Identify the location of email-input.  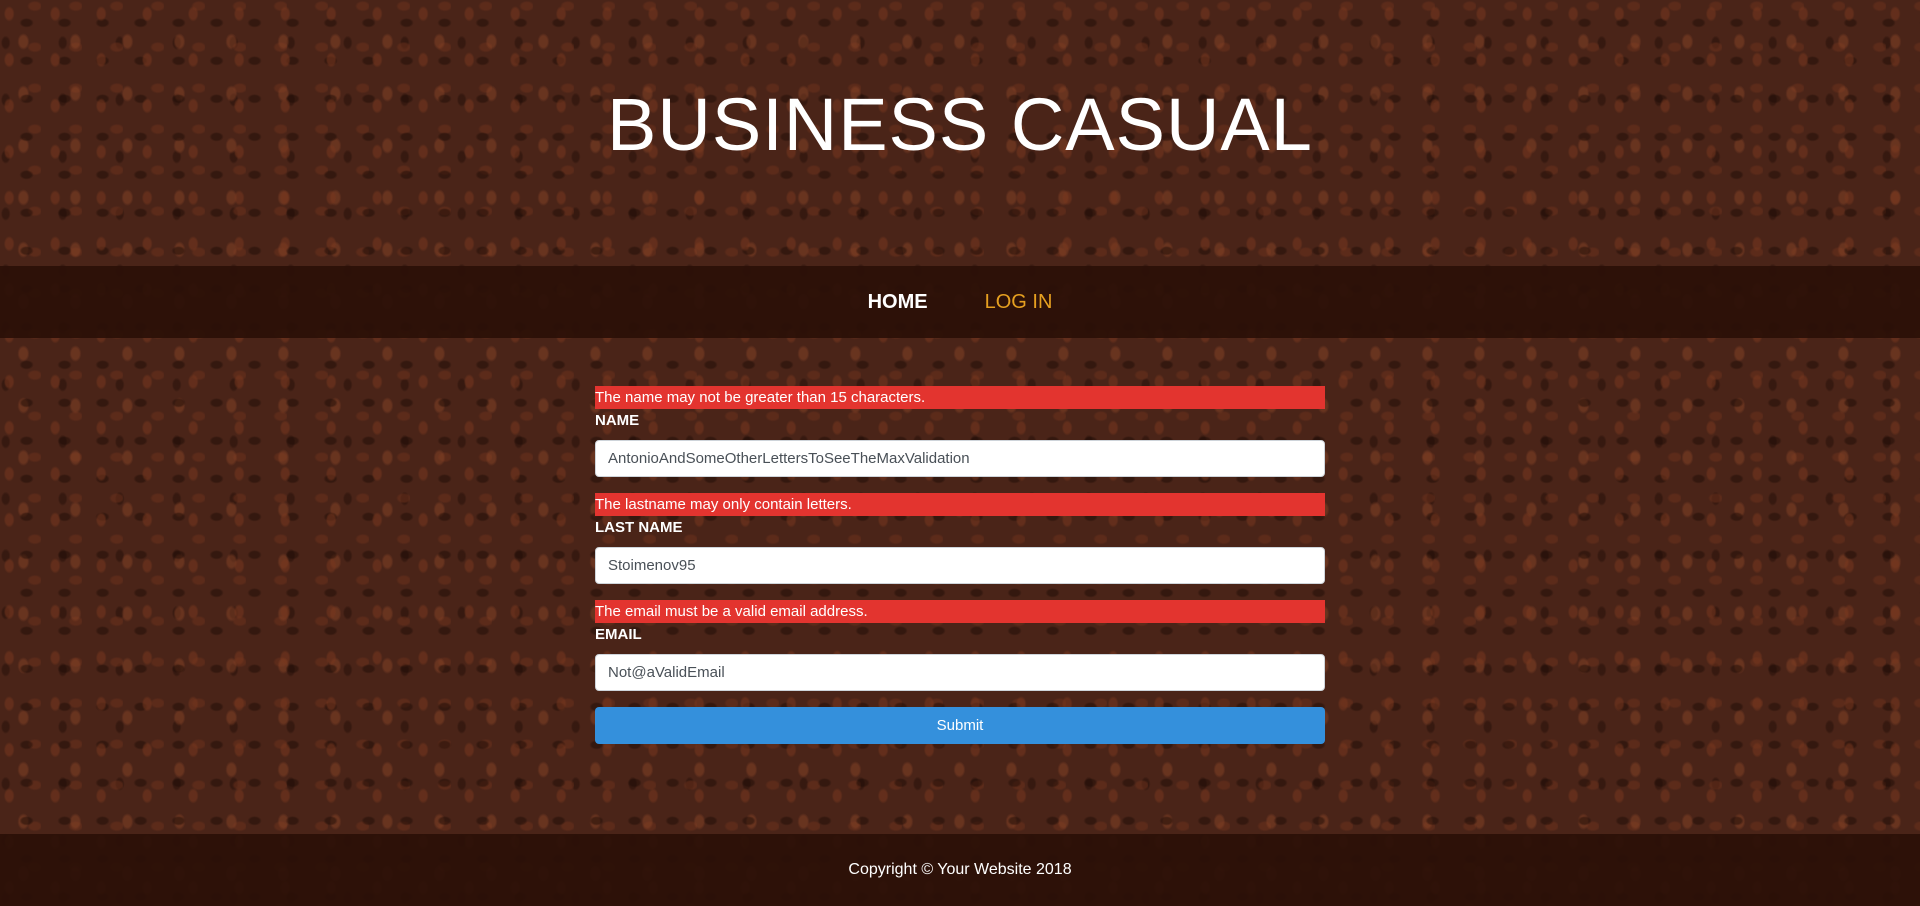
(960, 672).